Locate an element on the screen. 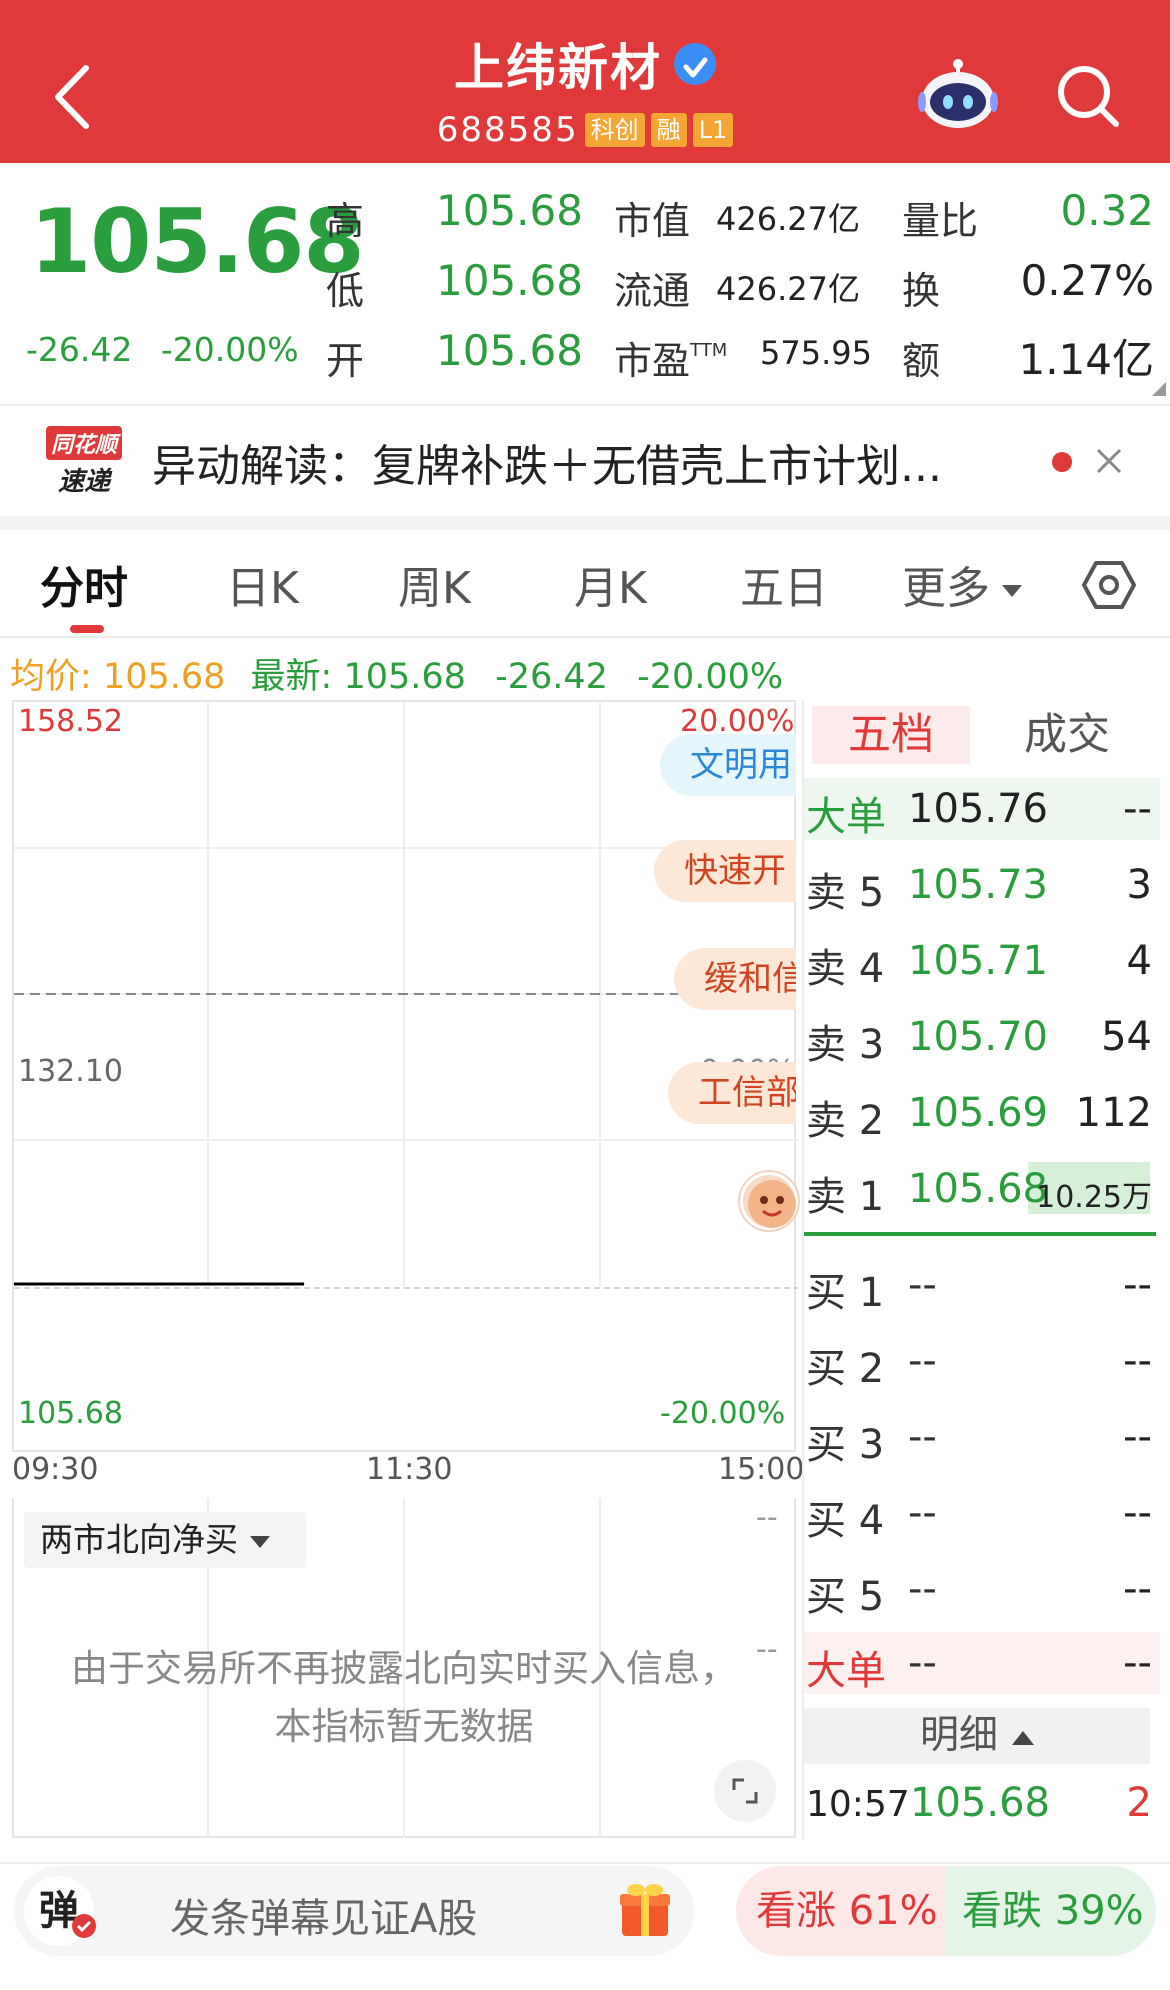  tab-five-levels: 五档 is located at coordinates (891, 735).